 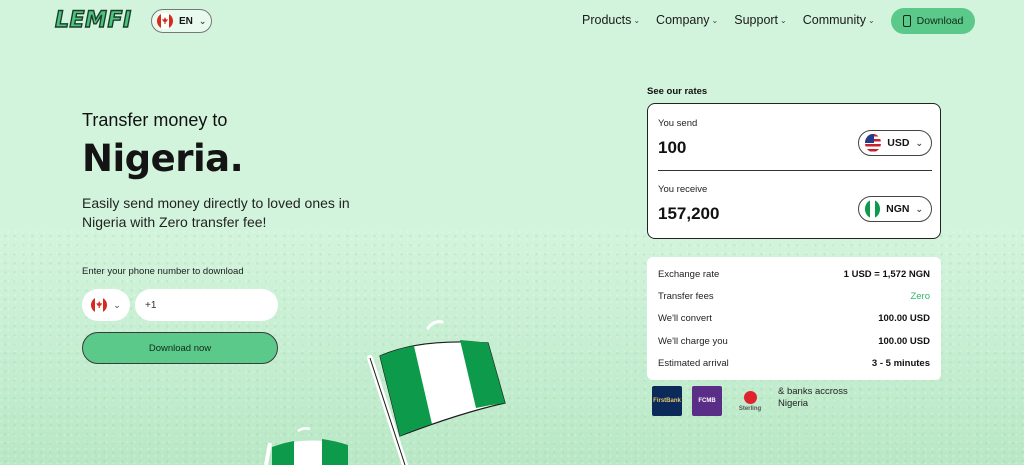 I want to click on nav-community-label: Community, so click(x=834, y=20).